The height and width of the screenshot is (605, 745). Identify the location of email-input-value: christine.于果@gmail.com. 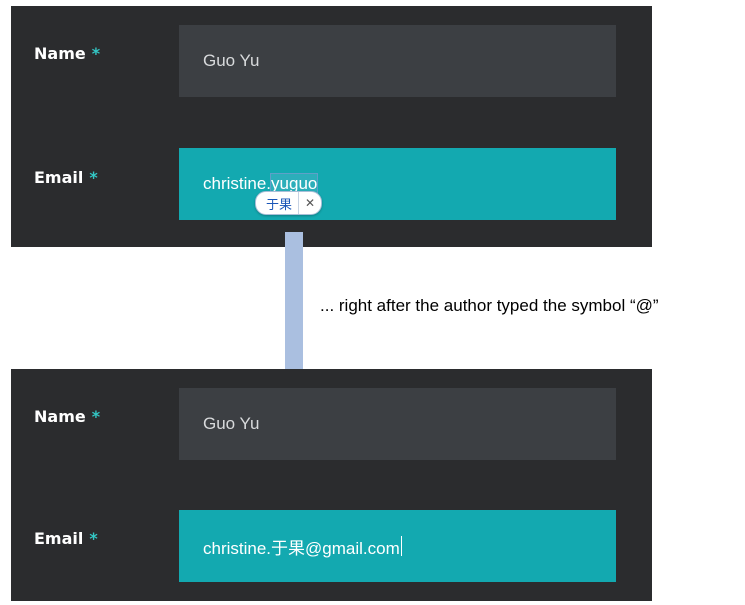
(301, 548).